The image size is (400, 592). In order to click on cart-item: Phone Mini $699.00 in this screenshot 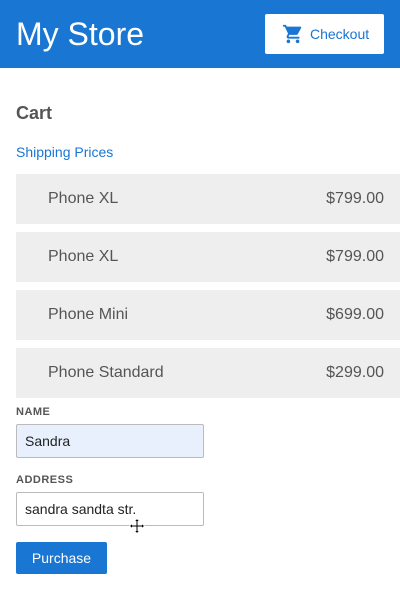, I will do `click(208, 315)`.